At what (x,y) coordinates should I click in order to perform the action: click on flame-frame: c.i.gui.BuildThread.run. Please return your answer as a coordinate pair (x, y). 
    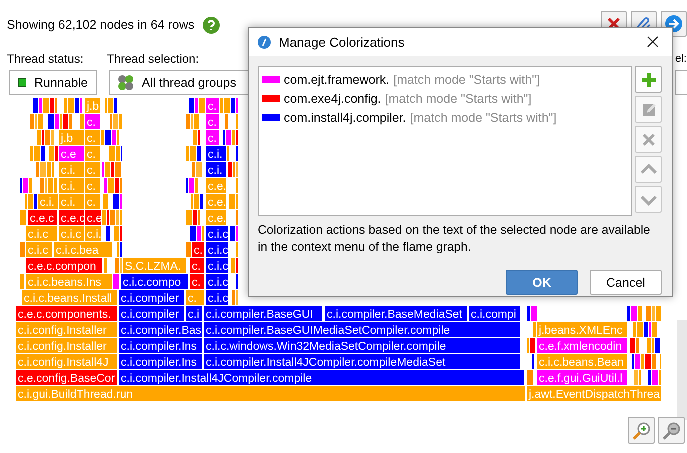
    Looking at the image, I should click on (270, 393).